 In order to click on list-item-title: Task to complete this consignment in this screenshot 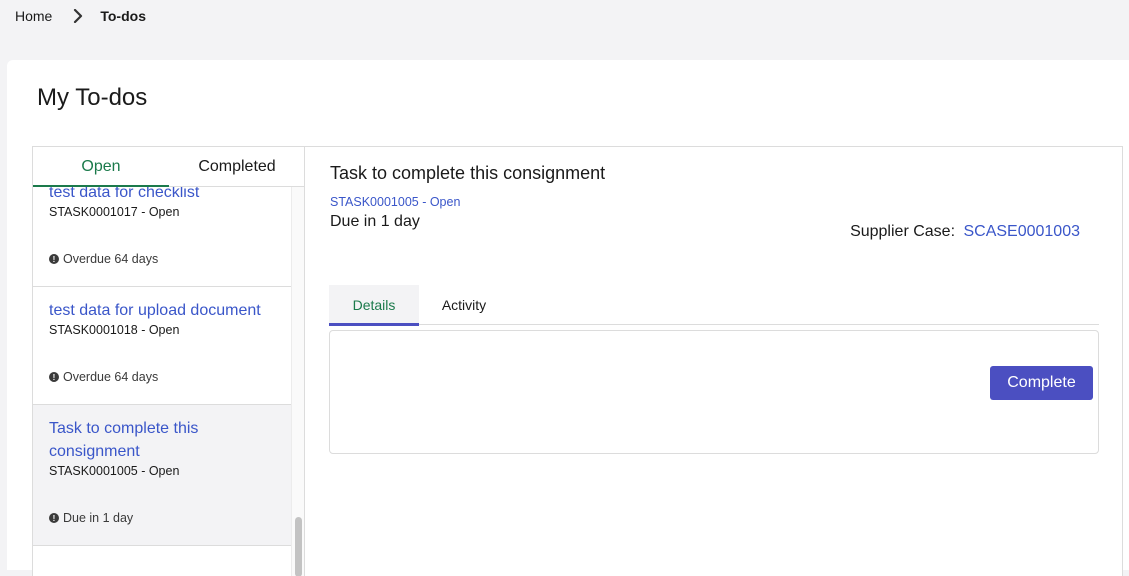, I will do `click(162, 440)`.